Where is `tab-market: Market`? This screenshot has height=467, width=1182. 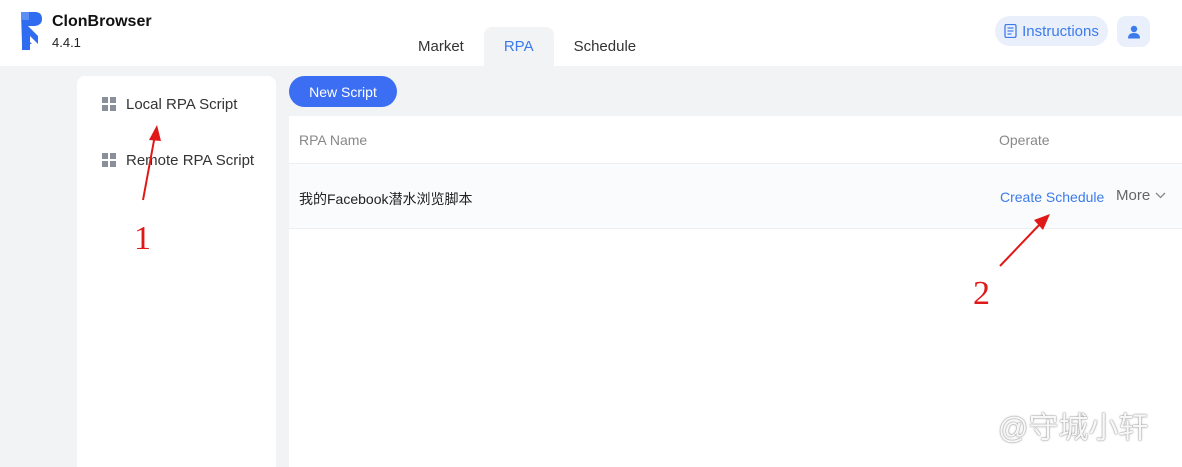
tab-market: Market is located at coordinates (441, 46).